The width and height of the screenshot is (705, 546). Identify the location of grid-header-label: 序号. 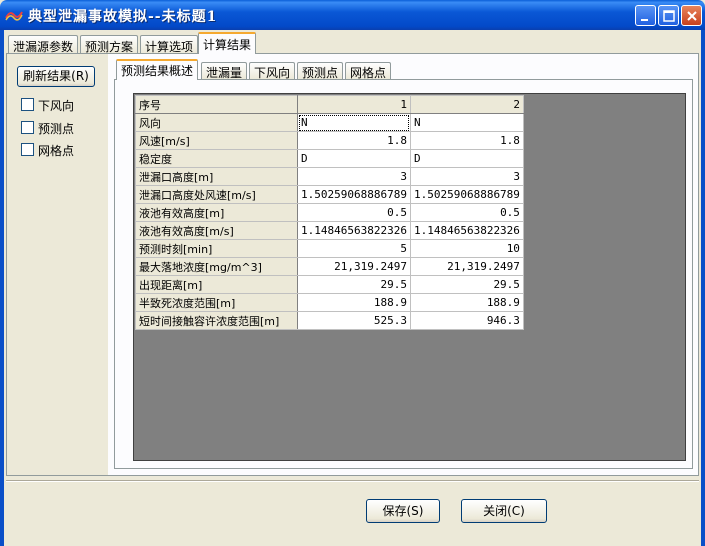
(216, 104).